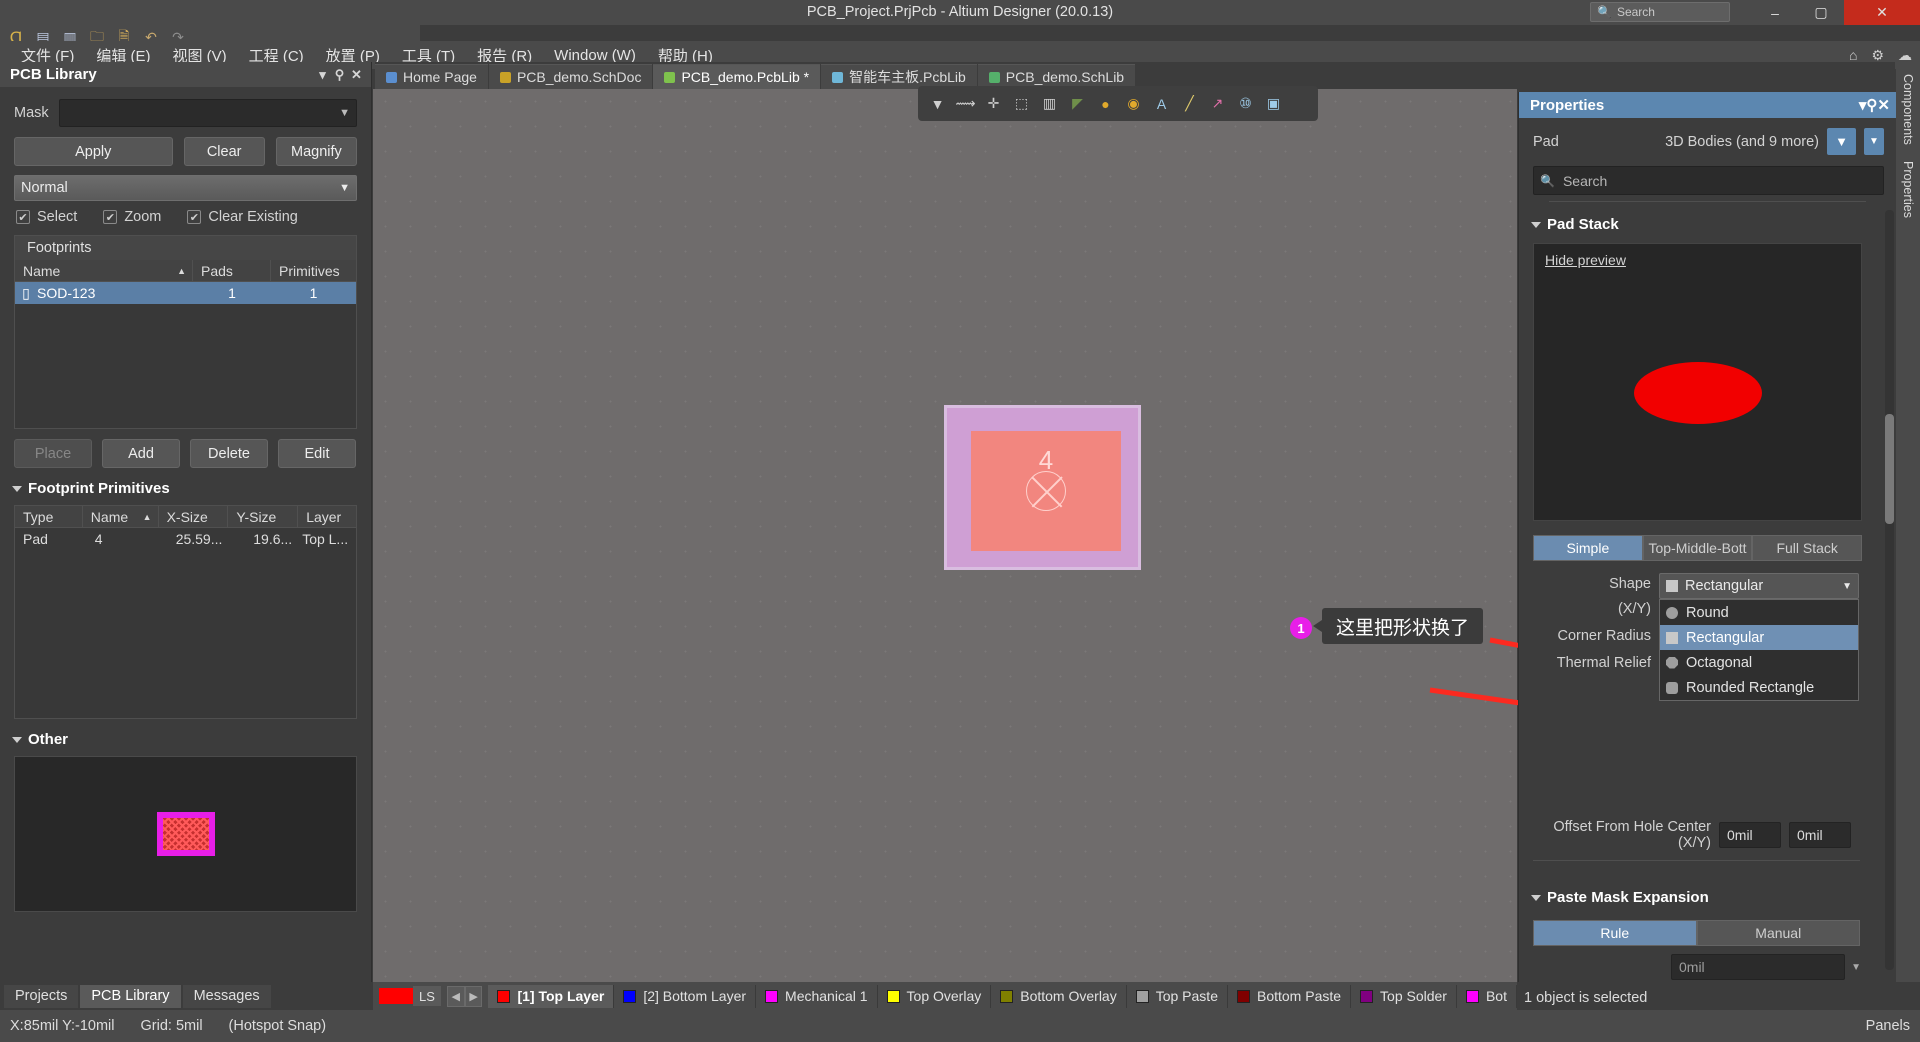 Image resolution: width=1920 pixels, height=1042 pixels. What do you see at coordinates (1697, 548) in the screenshot?
I see `stack-mode-top-middle-bottom: Top-Middle-Bott` at bounding box center [1697, 548].